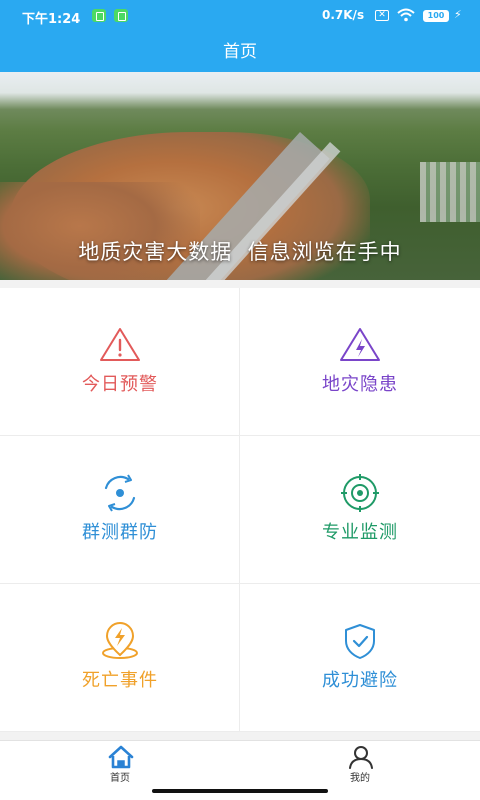 The height and width of the screenshot is (800, 480). I want to click on shield-check-icon, so click(360, 641).